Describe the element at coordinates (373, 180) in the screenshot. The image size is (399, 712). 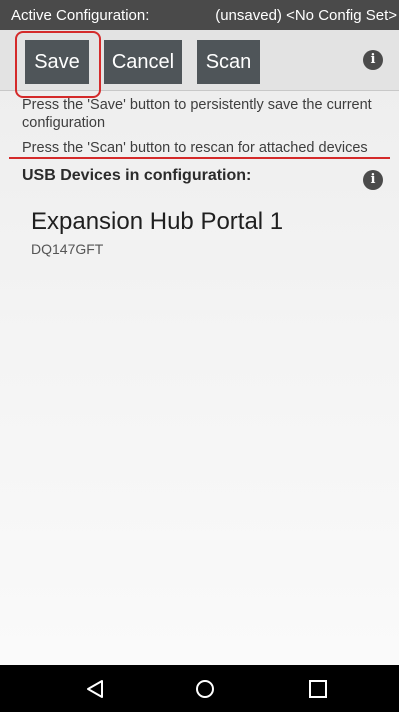
I see `usb-info-icon: i` at that location.